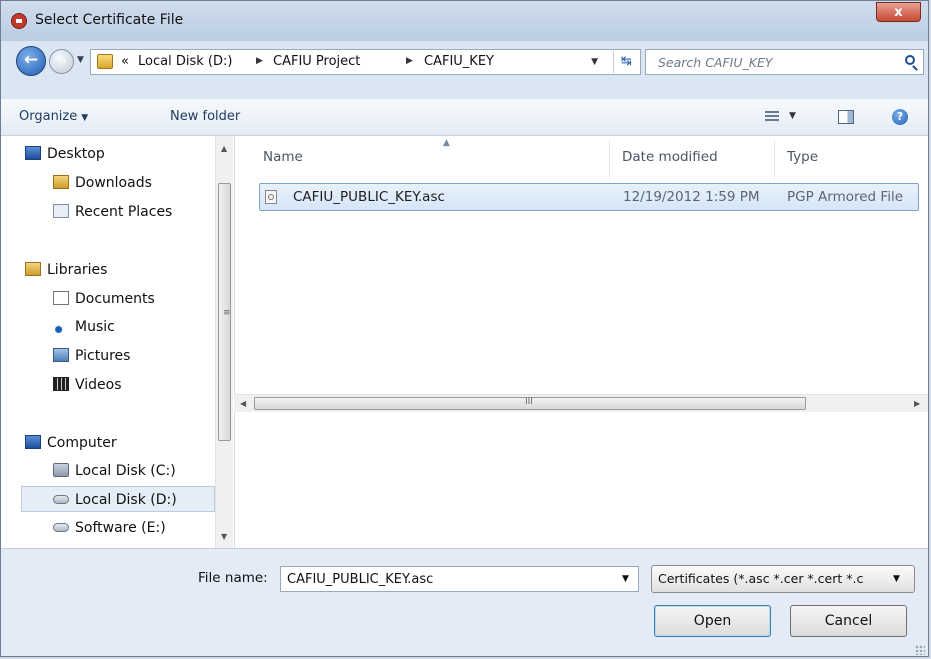  I want to click on search-icon, so click(910, 60).